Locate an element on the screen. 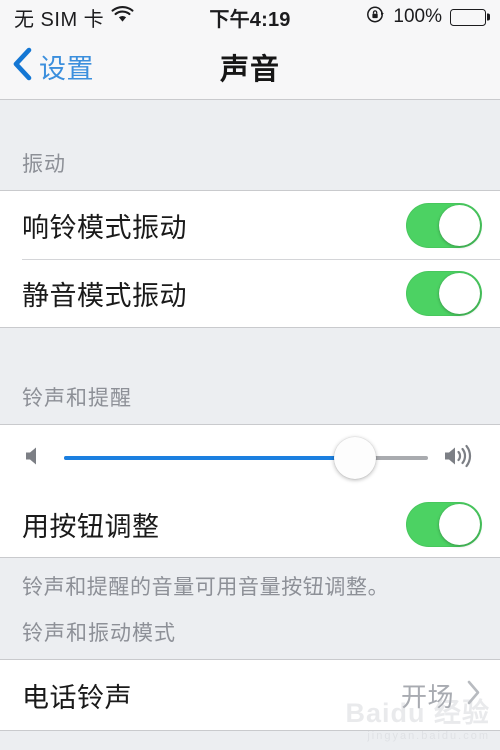 Image resolution: width=500 pixels, height=750 pixels. row-change-with-buttons-label: 用按钮调整 is located at coordinates (91, 526).